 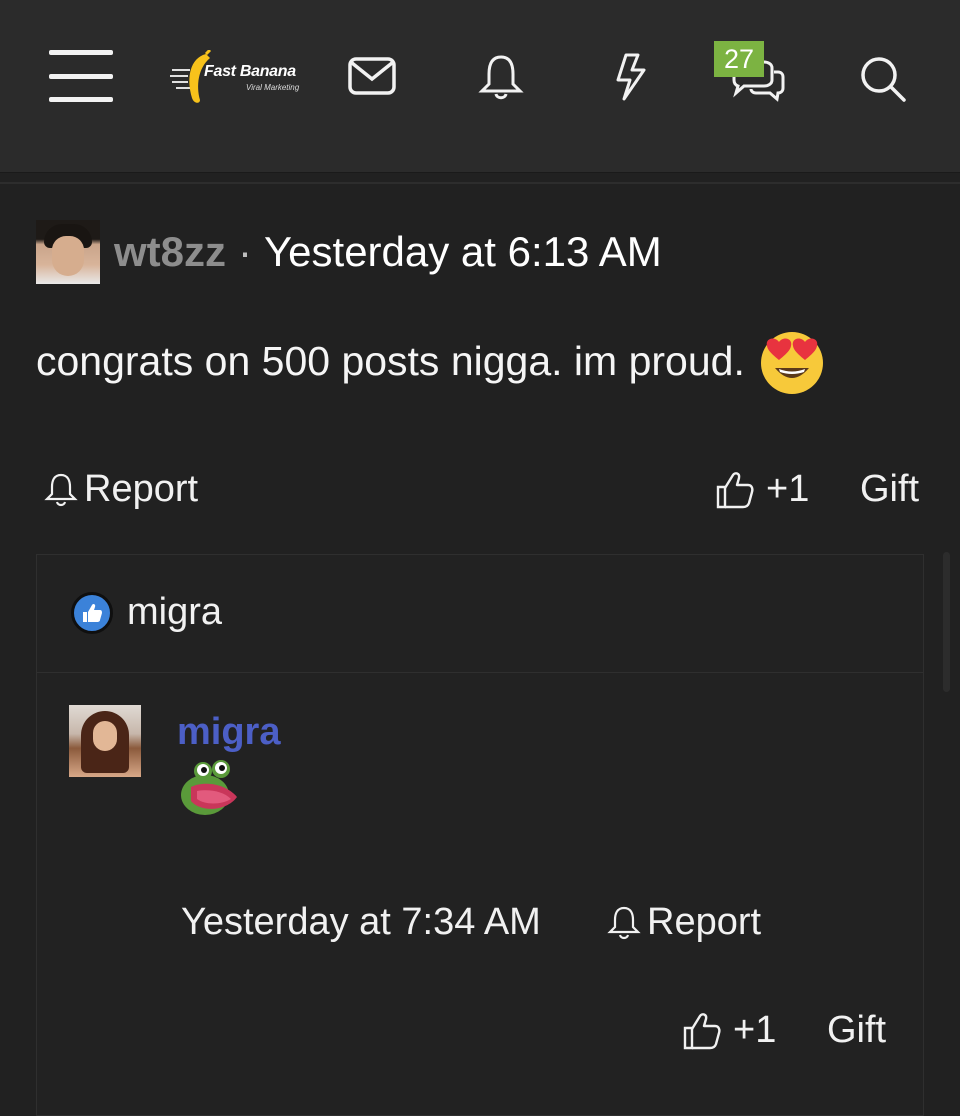 I want to click on reply-author: migra, so click(x=228, y=732).